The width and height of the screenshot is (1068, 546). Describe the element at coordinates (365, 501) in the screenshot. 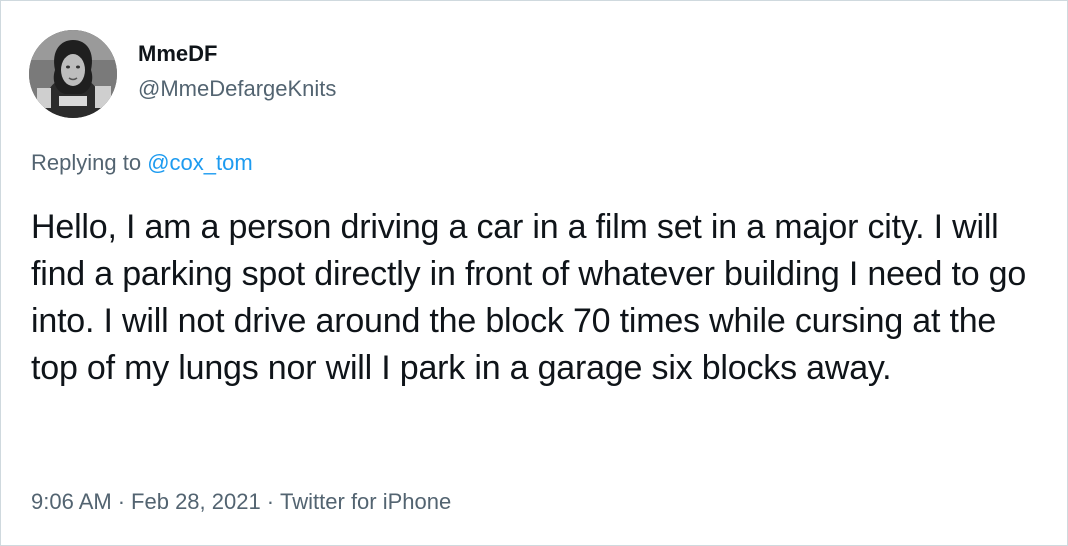

I see `tweet-source: Twitter for iPhone` at that location.